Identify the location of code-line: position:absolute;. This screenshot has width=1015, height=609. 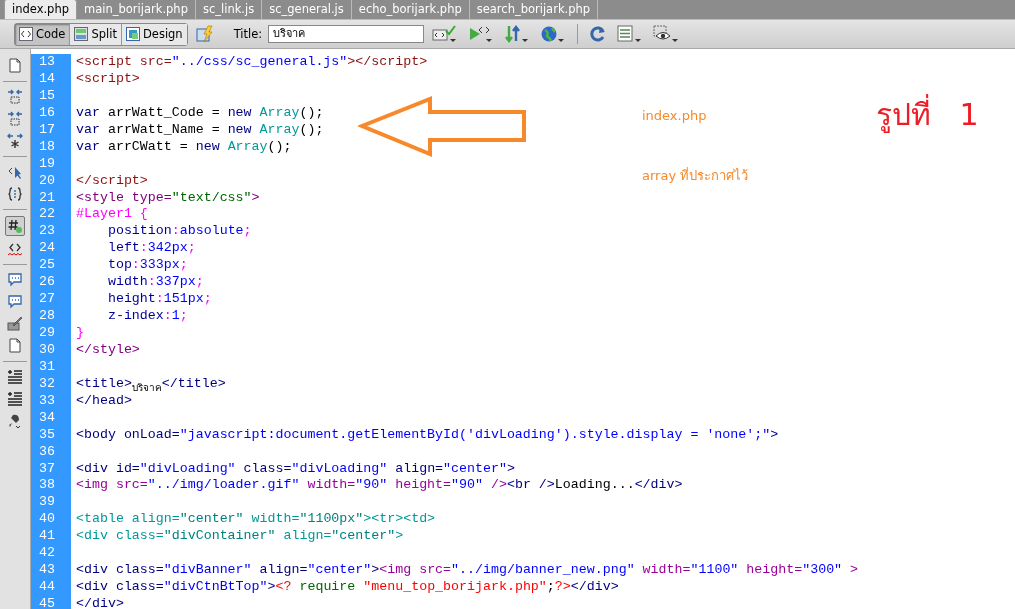
(179, 232).